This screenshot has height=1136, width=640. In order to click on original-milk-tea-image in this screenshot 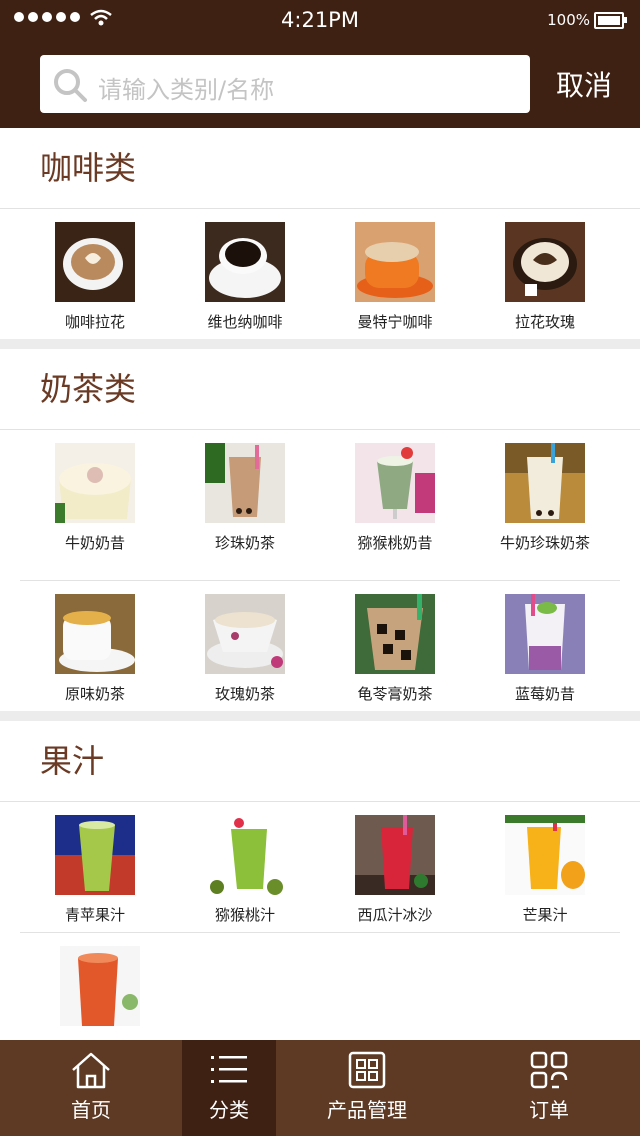, I will do `click(95, 634)`.